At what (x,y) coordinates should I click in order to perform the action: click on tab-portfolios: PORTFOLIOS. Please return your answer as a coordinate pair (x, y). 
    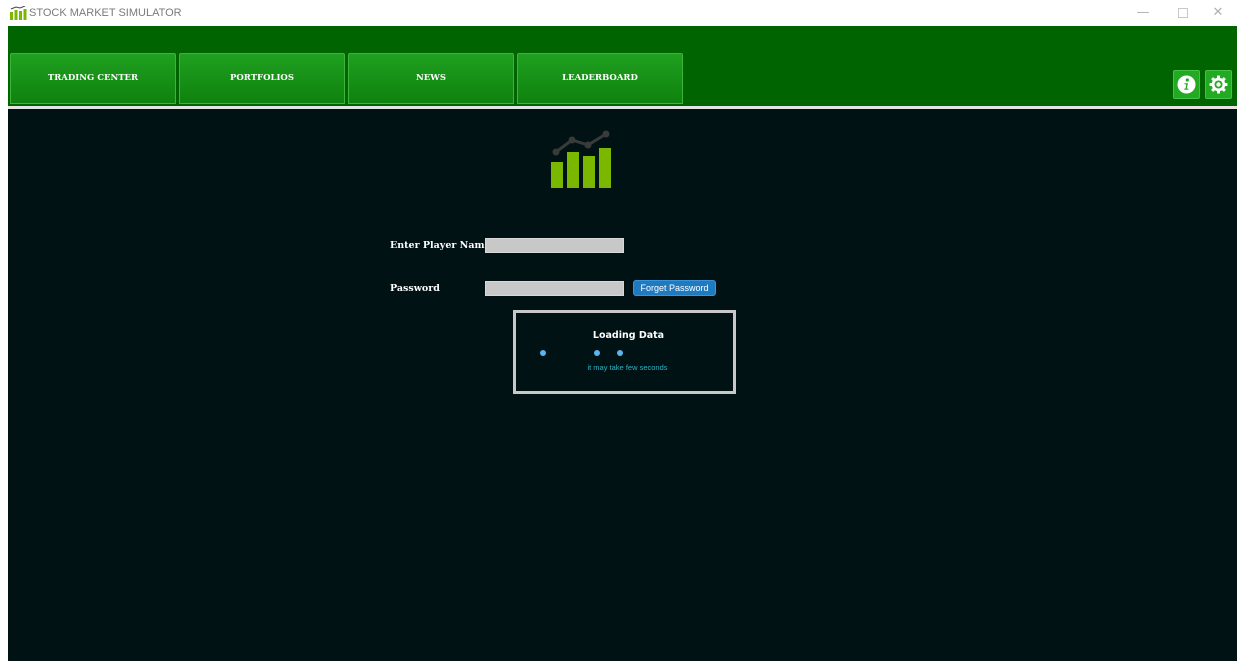
    Looking at the image, I should click on (262, 78).